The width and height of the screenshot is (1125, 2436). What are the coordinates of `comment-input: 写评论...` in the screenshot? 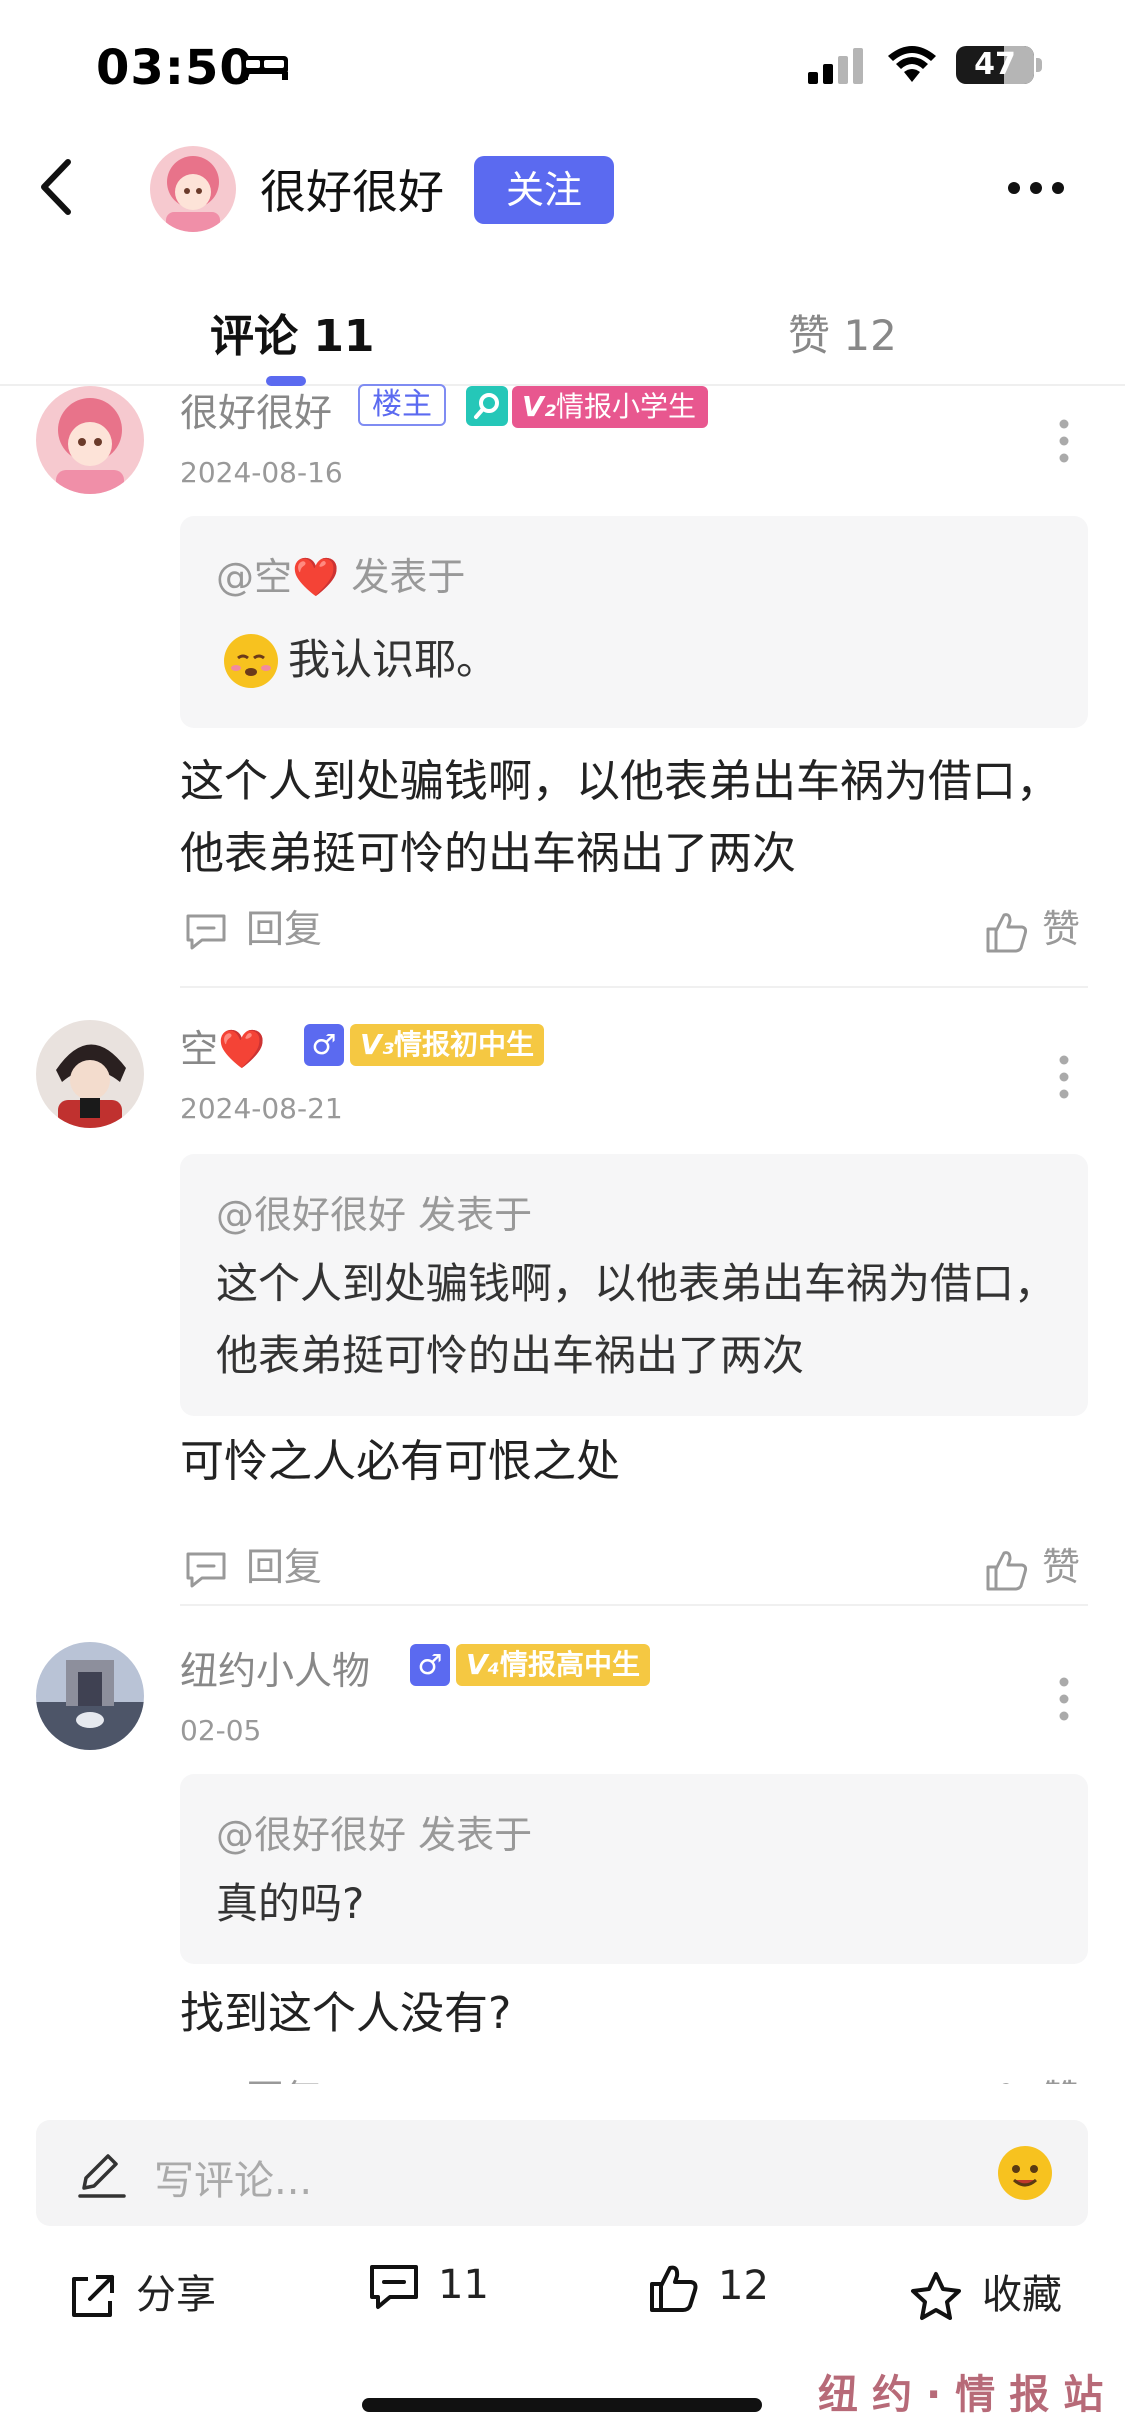 It's located at (562, 2173).